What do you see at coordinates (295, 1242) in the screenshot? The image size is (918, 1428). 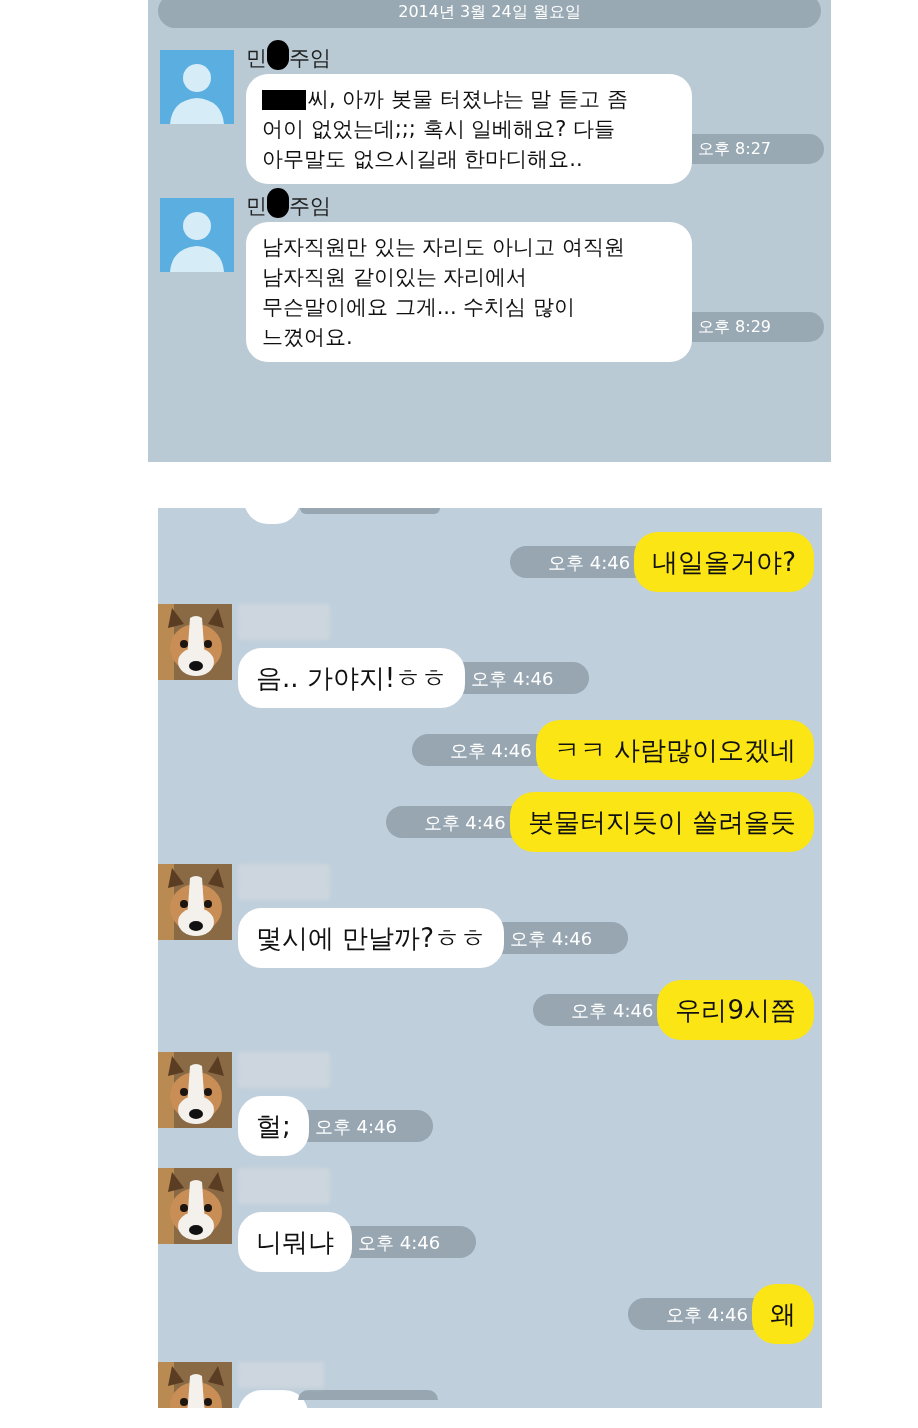 I see `message-bubble: 니뭐냐` at bounding box center [295, 1242].